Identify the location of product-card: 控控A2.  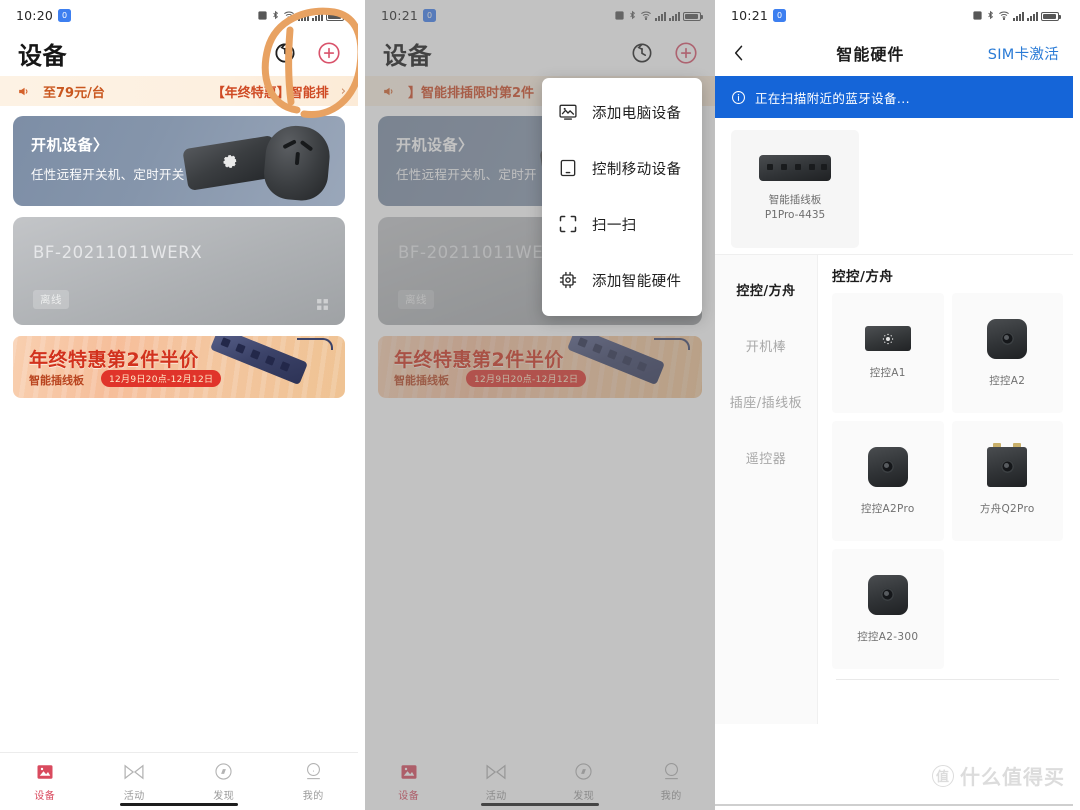
(1007, 353).